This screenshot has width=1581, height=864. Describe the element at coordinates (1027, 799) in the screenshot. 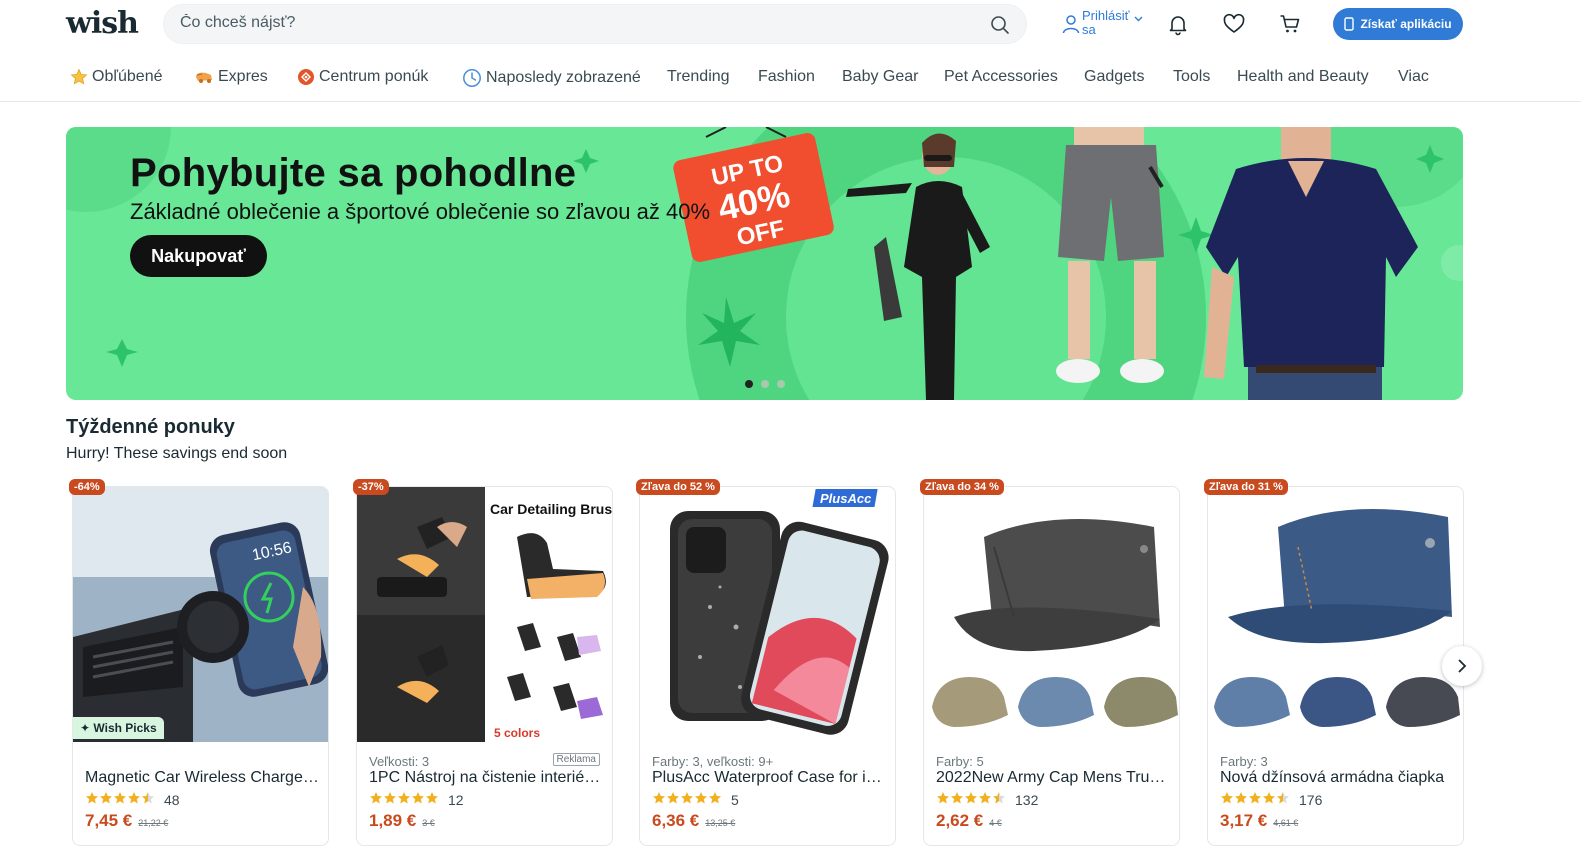

I see `review-count: 132` at that location.